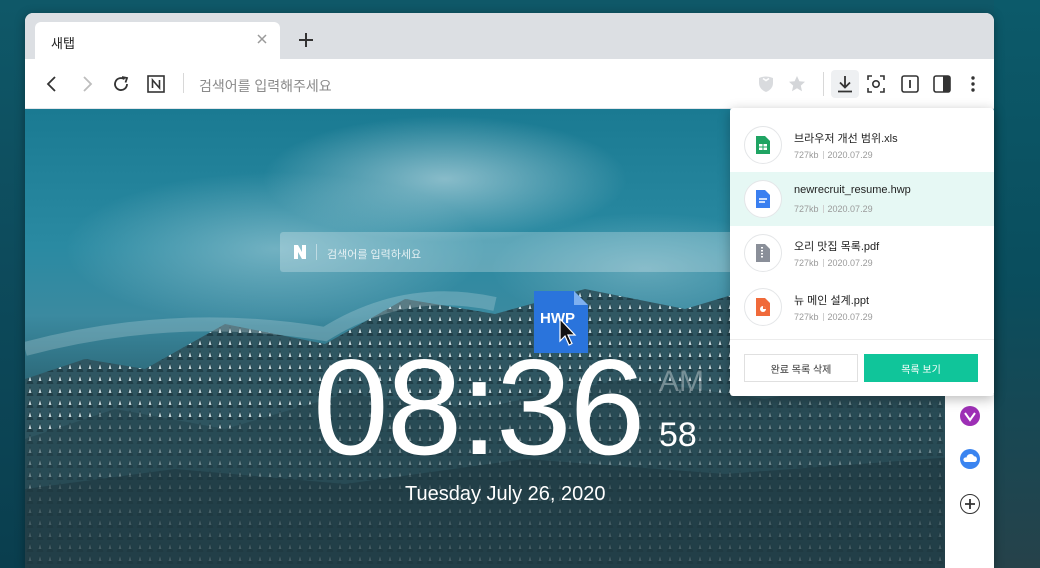  Describe the element at coordinates (846, 139) in the screenshot. I see `download-name: 브라우저 개선 범위.xls` at that location.